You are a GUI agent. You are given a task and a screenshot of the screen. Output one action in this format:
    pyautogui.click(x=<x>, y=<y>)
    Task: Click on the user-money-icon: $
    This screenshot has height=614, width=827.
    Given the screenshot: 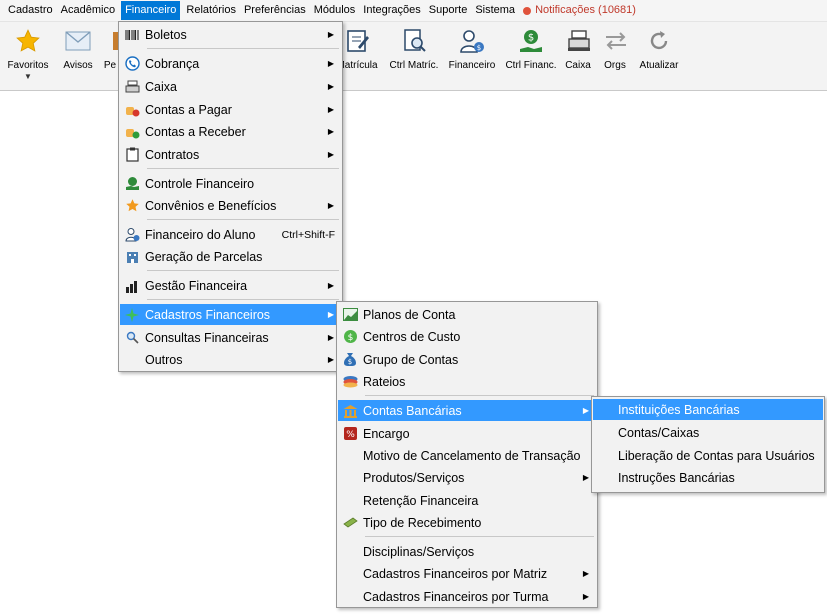 What is the action you would take?
    pyautogui.click(x=472, y=41)
    